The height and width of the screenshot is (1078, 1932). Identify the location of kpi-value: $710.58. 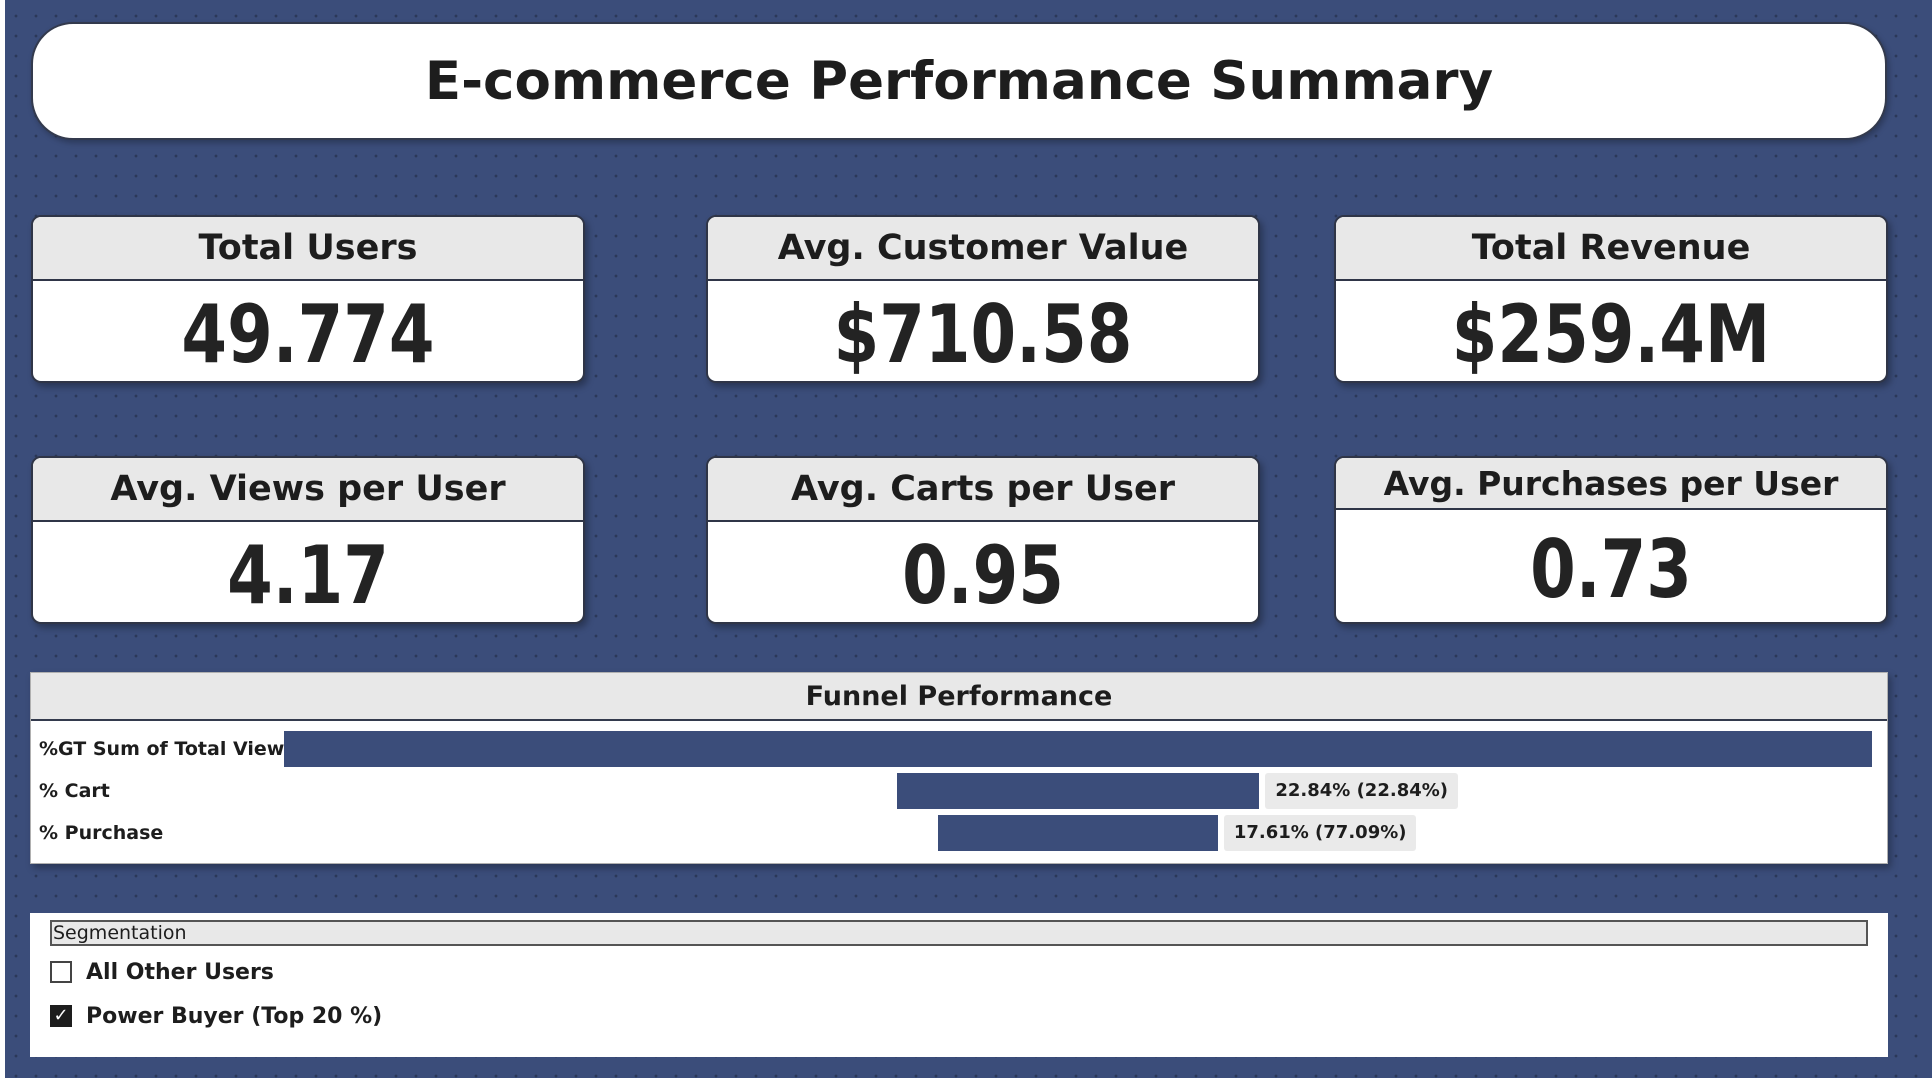
(983, 334).